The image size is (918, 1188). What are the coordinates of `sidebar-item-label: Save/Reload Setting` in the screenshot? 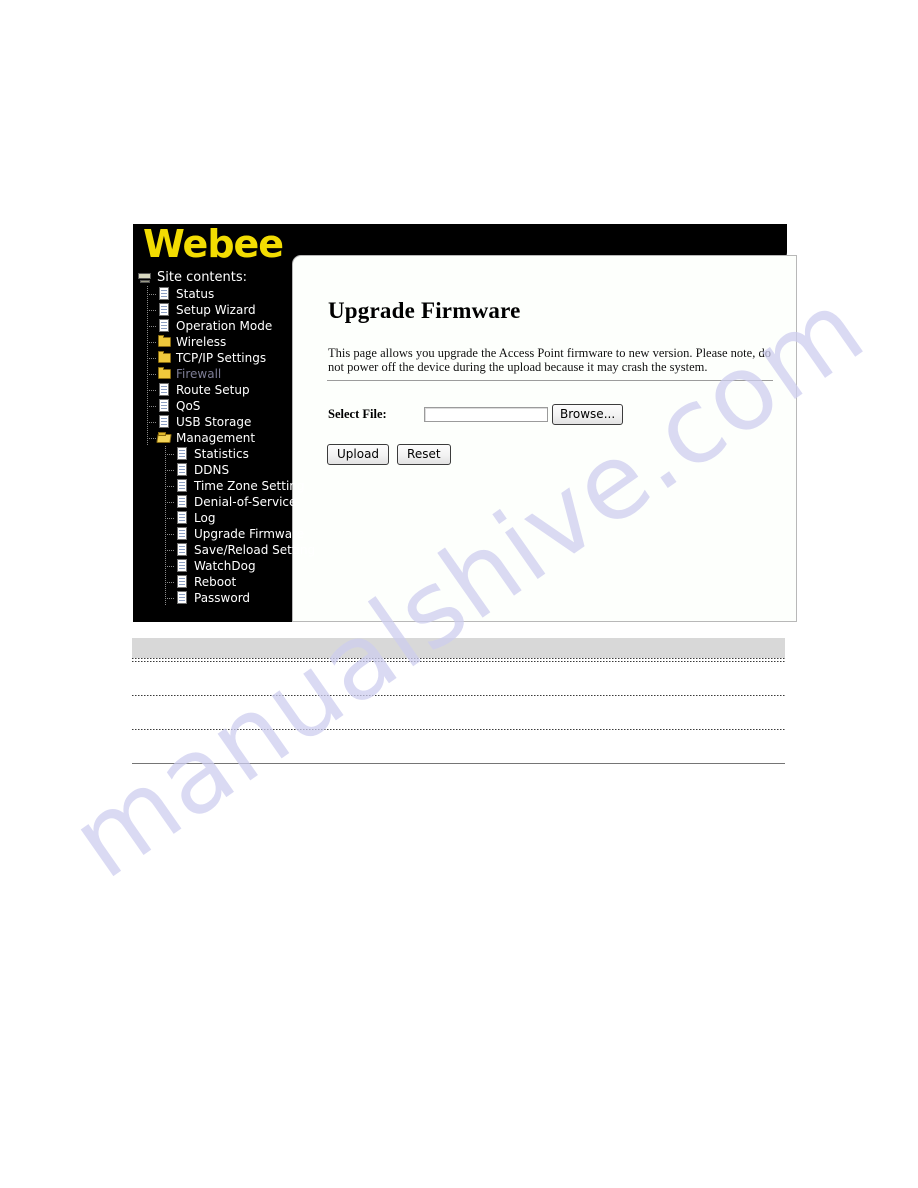 It's located at (255, 550).